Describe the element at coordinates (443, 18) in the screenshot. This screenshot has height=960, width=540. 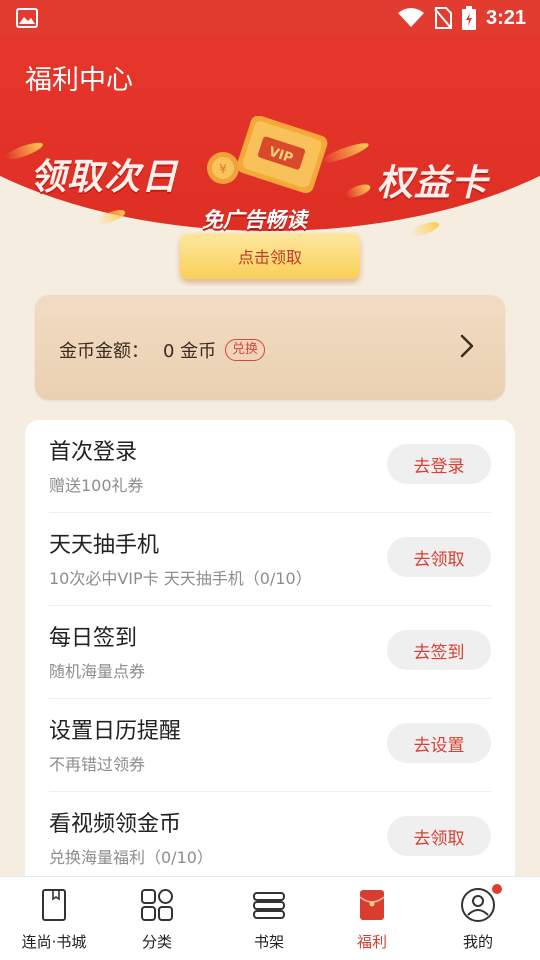
I see `no-sim-icon` at that location.